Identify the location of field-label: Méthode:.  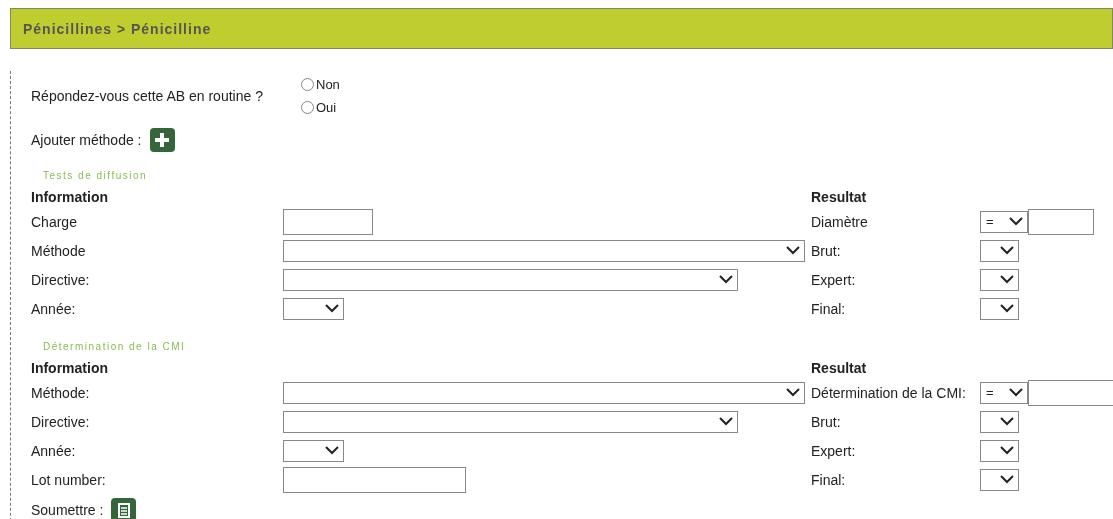
(61, 392).